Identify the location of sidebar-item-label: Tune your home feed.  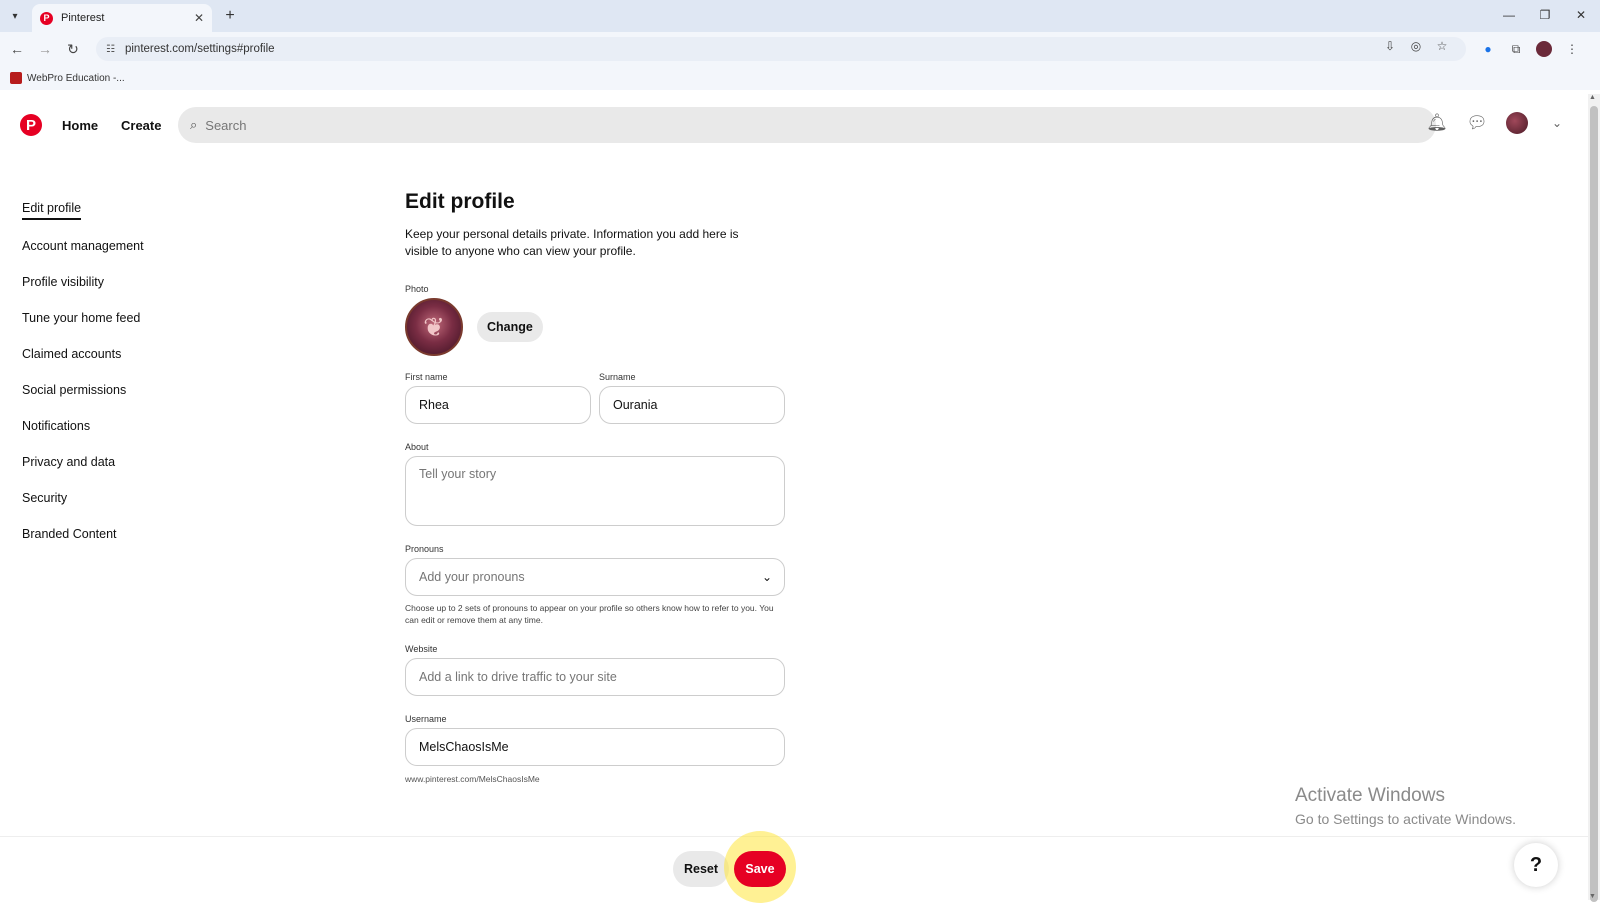
(81, 318).